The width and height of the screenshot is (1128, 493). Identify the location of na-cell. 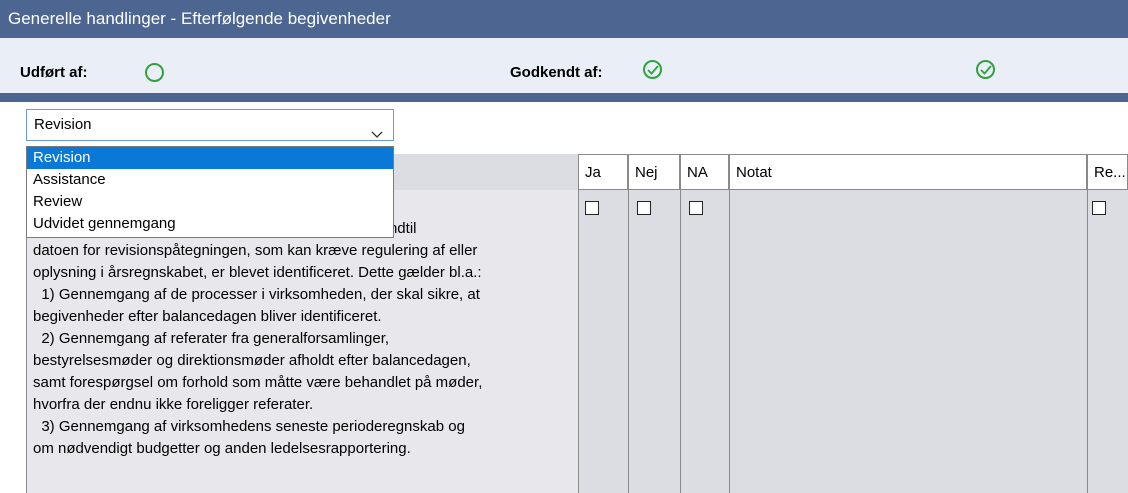
(704, 341).